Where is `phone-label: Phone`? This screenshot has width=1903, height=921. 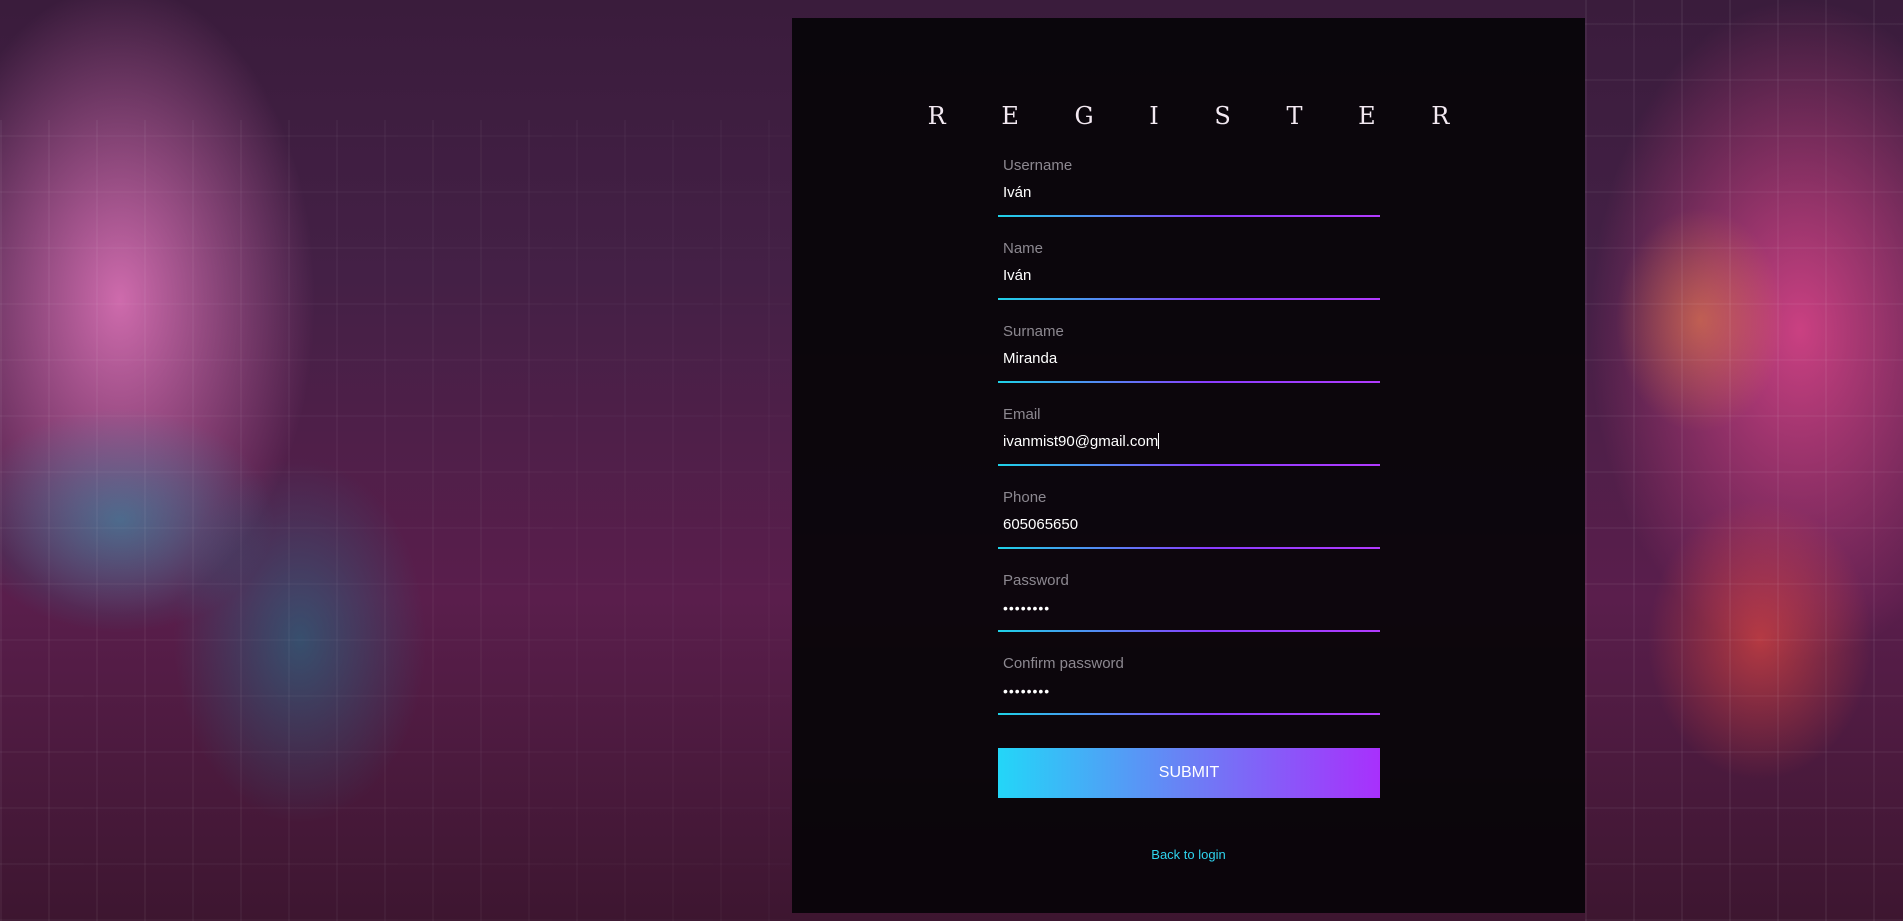 phone-label: Phone is located at coordinates (1025, 497).